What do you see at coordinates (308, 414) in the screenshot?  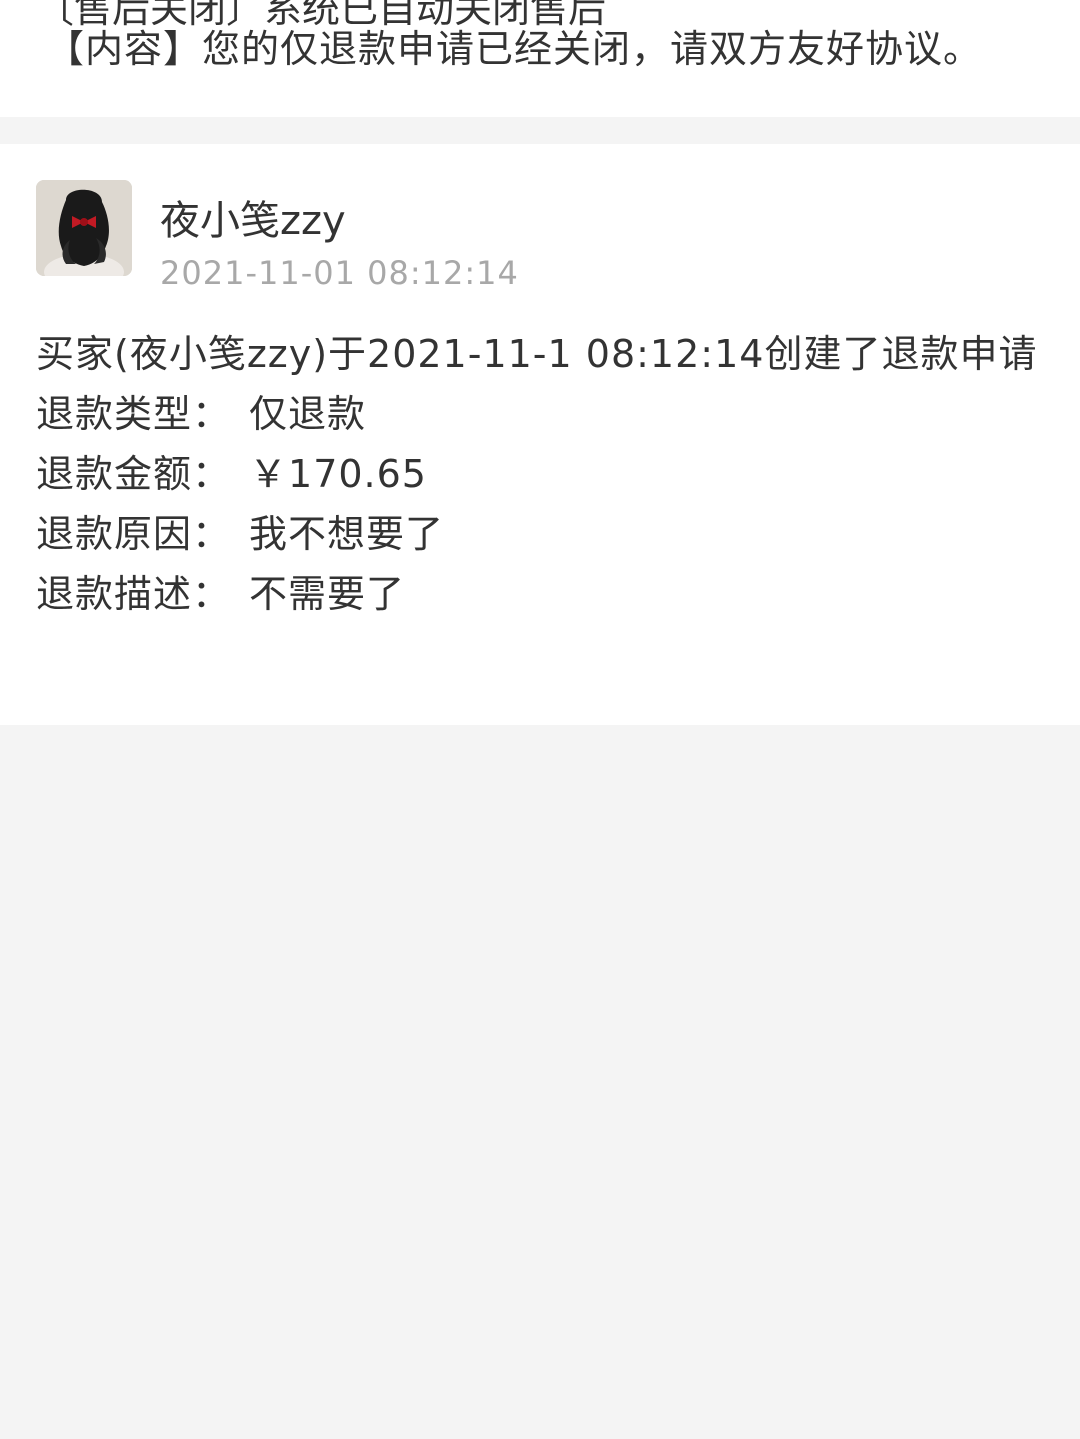 I see `refund-type-value: 仅退款` at bounding box center [308, 414].